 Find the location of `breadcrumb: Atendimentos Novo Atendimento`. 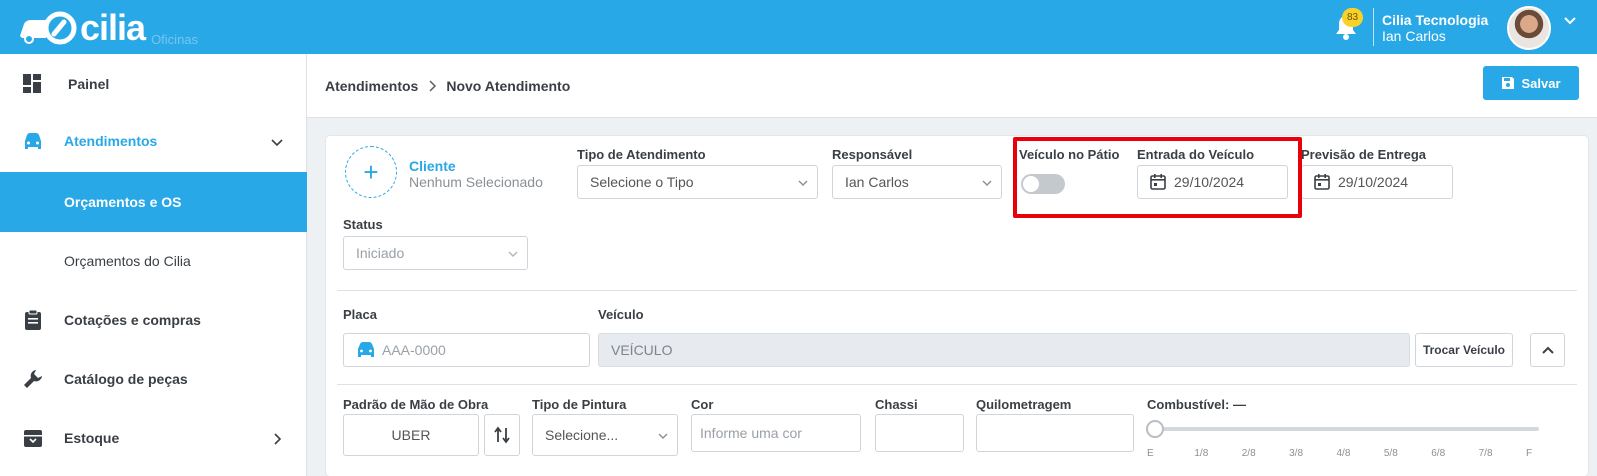

breadcrumb: Atendimentos Novo Atendimento is located at coordinates (447, 86).